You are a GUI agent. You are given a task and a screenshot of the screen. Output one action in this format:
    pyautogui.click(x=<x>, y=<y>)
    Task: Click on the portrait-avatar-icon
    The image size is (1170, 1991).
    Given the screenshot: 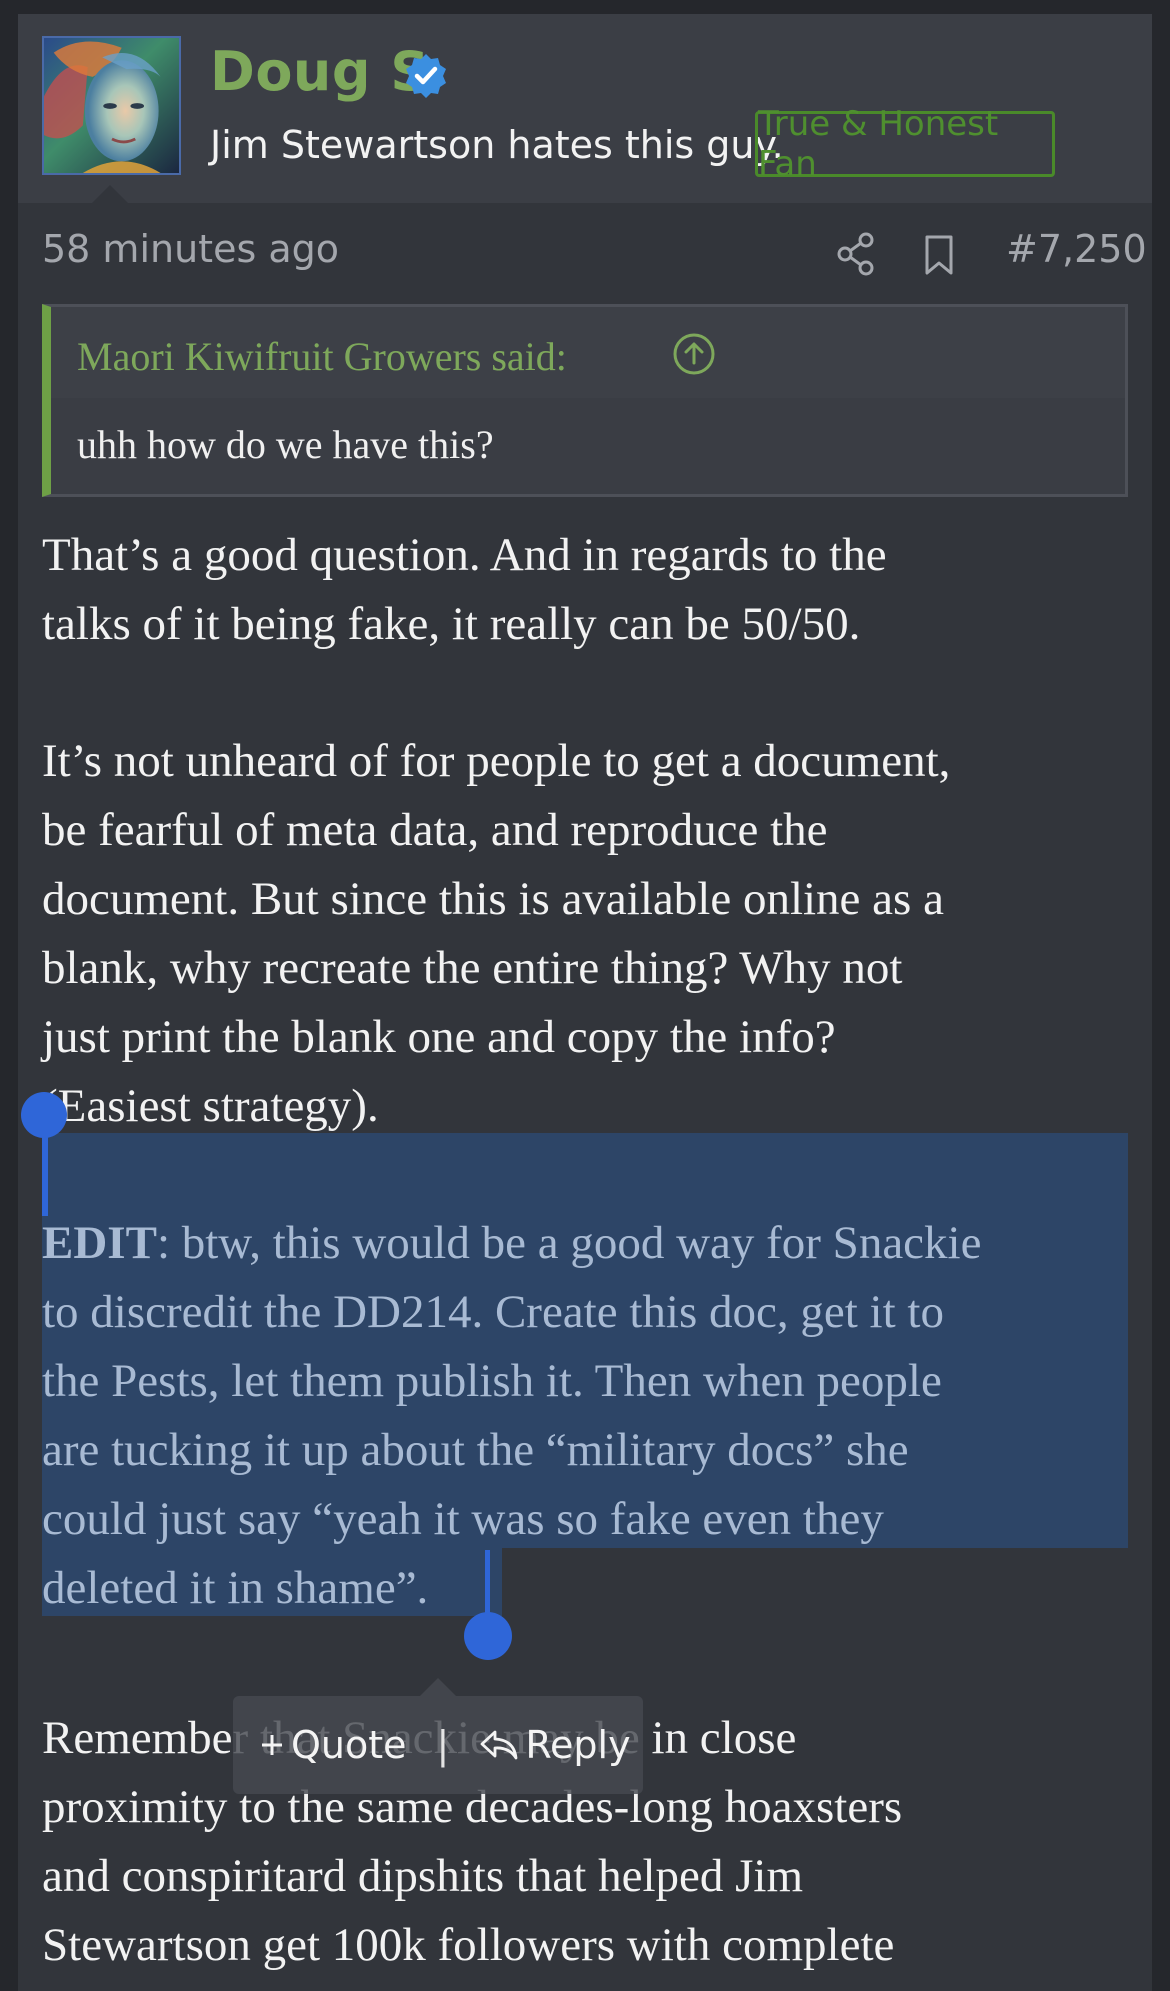 What is the action you would take?
    pyautogui.click(x=111, y=105)
    